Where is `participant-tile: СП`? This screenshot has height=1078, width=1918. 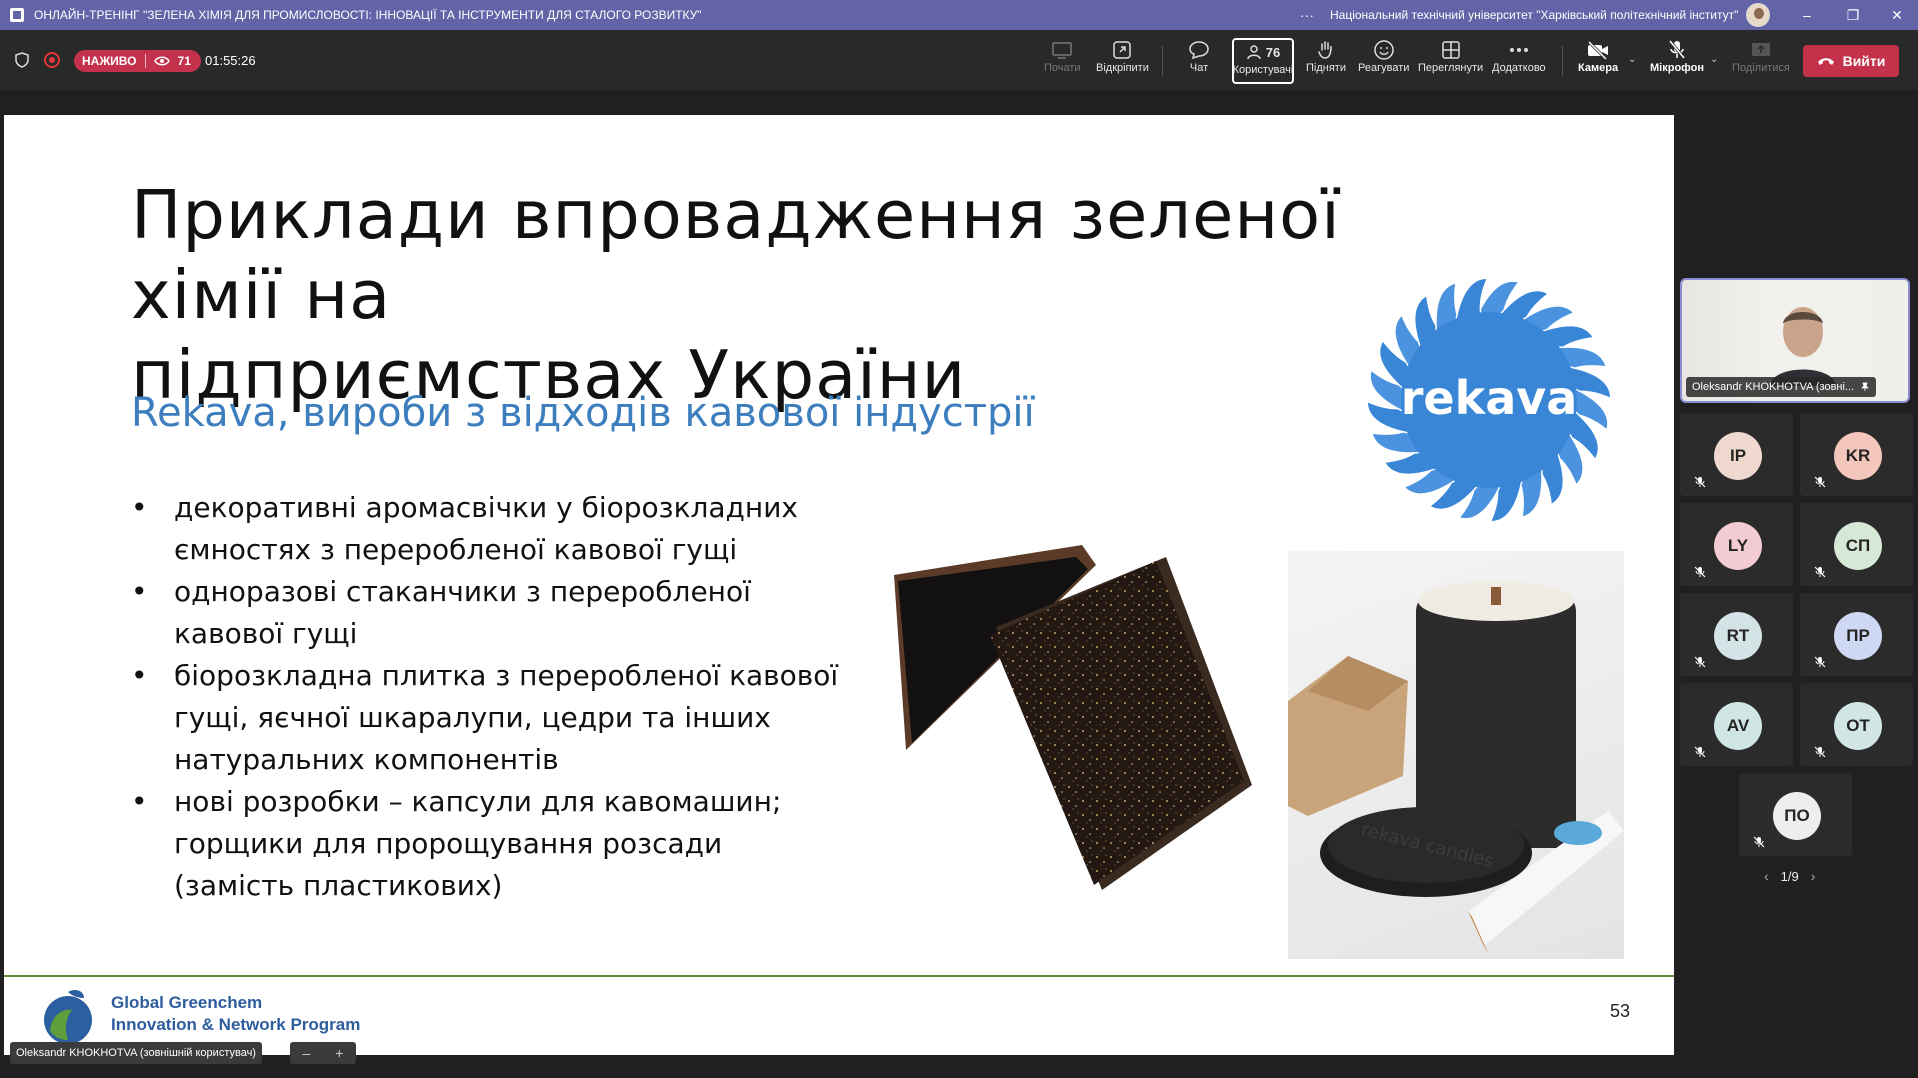
participant-tile: СП is located at coordinates (1856, 544).